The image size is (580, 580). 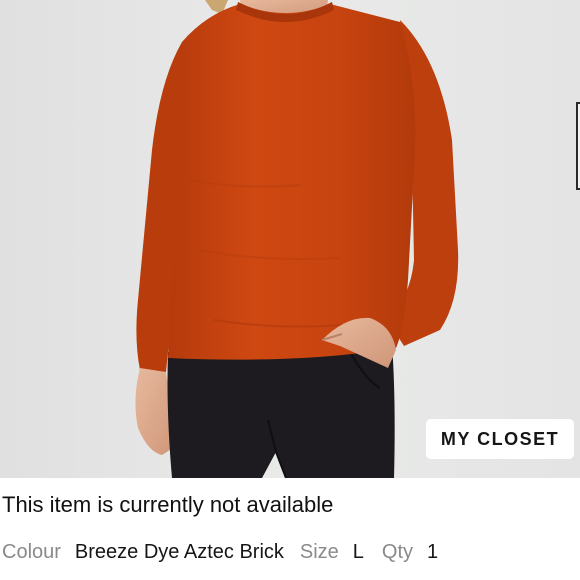 I want to click on size-label: Size, so click(x=319, y=552).